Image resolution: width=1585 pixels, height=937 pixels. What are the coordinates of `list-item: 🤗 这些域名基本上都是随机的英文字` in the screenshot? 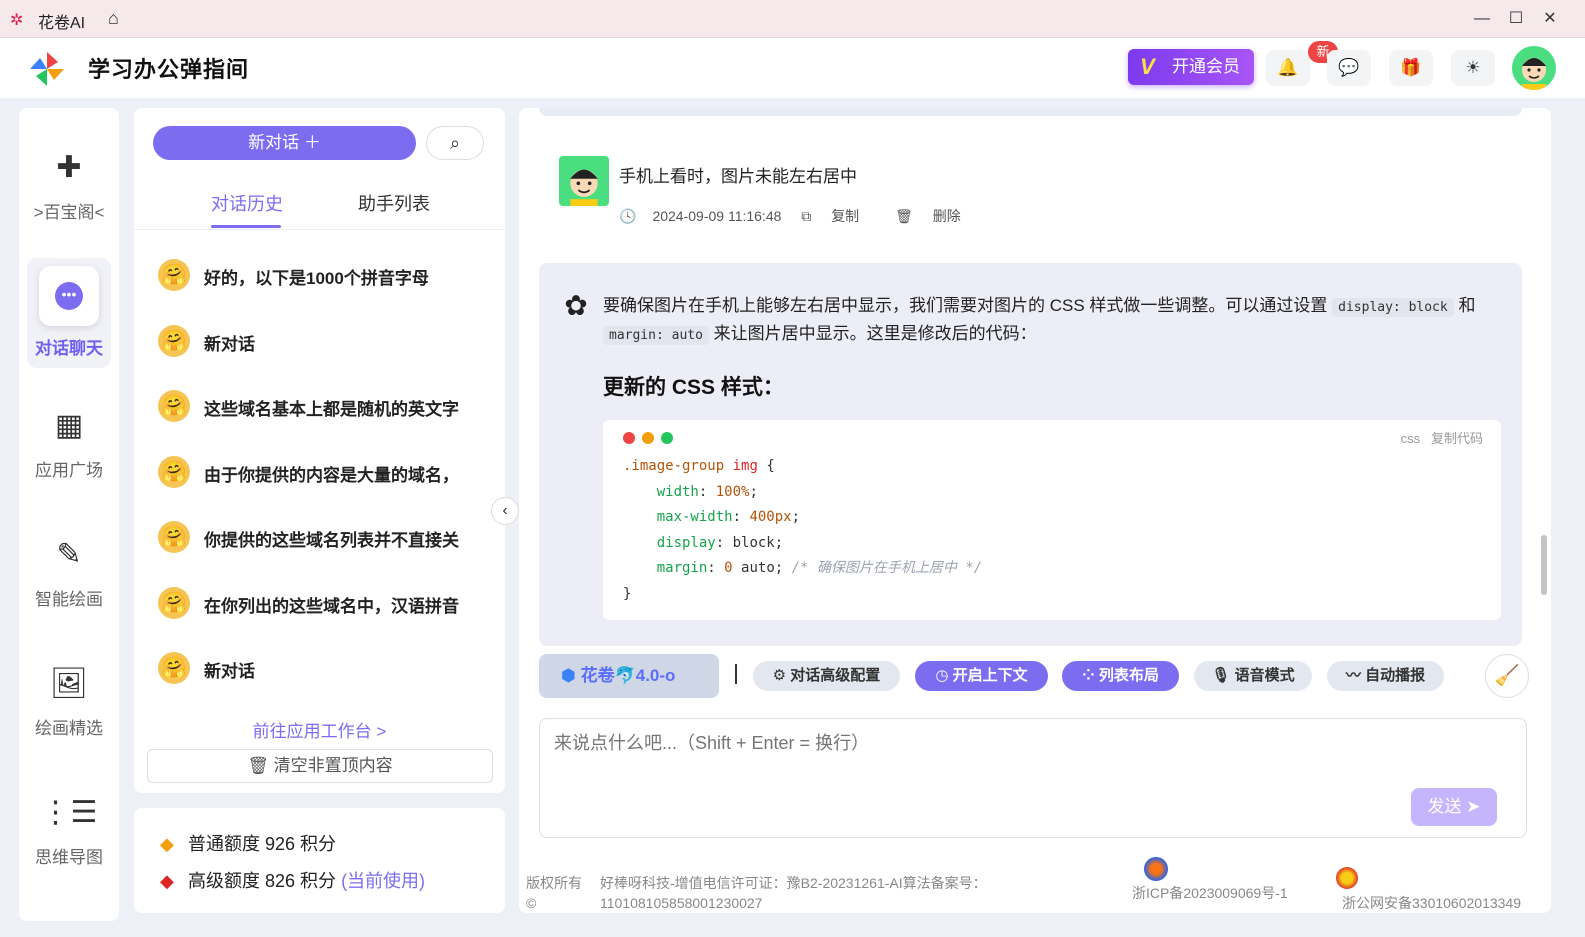 It's located at (323, 406).